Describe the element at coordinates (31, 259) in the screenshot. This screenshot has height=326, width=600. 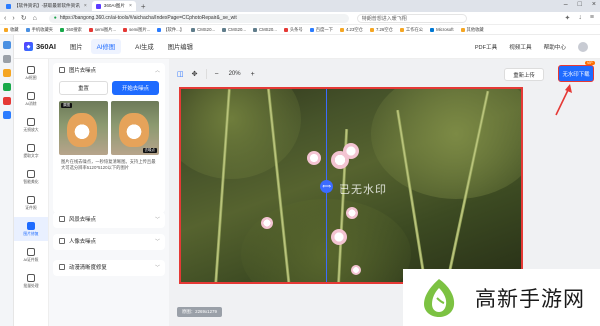
I see `sidenav-label: AI证件照` at that location.